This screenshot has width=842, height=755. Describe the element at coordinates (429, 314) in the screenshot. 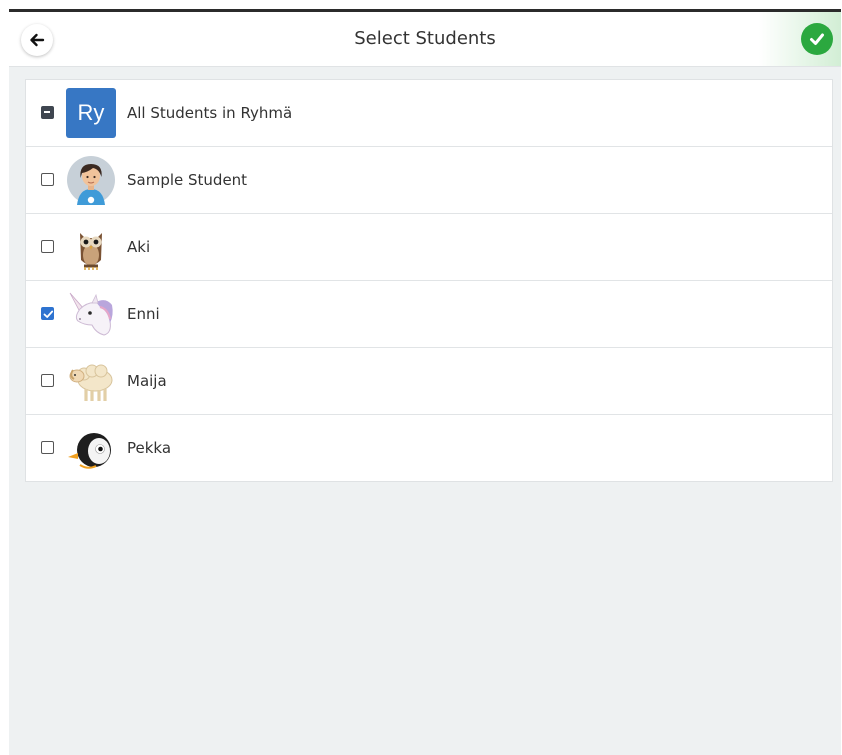

I see `student-row-enni: Enni` at that location.